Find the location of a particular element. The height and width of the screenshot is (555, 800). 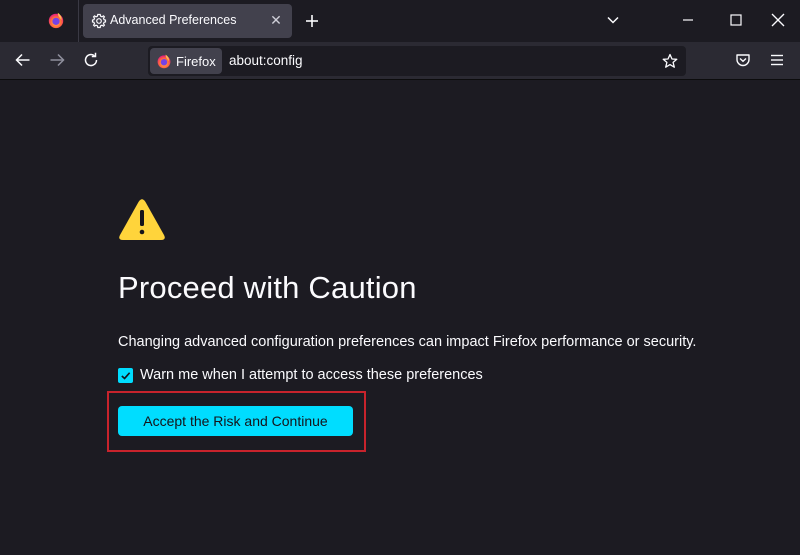

identity-box: Firefox is located at coordinates (186, 61).